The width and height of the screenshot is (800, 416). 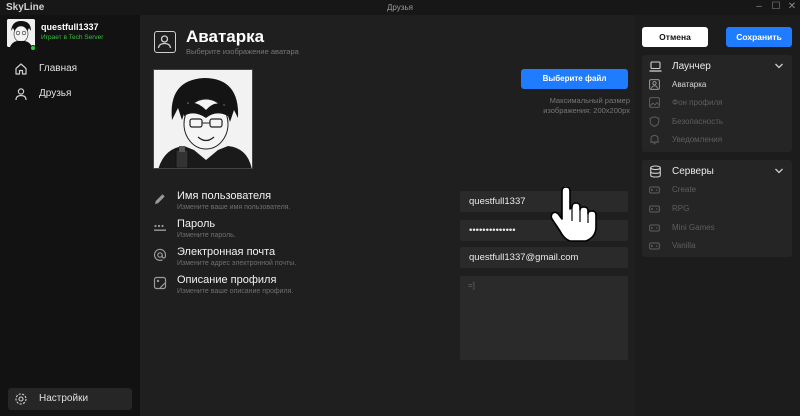 What do you see at coordinates (227, 280) in the screenshot?
I see `field-label: Описание профиля` at bounding box center [227, 280].